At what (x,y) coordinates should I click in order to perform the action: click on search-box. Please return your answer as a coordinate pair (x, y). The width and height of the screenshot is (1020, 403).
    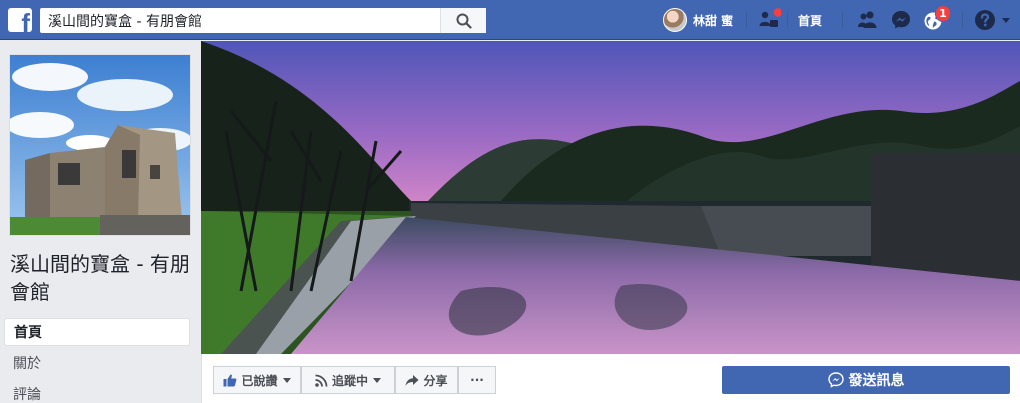
    Looking at the image, I should click on (263, 20).